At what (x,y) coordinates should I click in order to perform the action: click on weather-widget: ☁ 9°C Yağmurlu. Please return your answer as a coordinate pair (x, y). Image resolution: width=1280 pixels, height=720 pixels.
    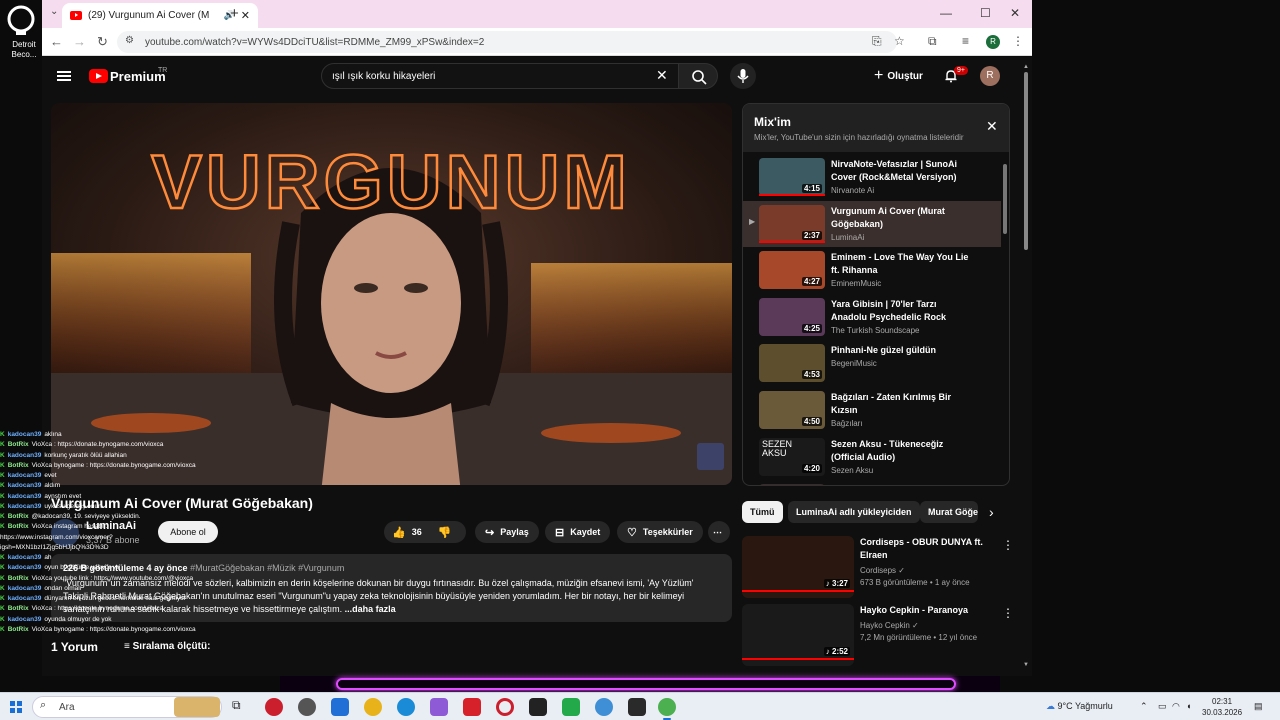
    Looking at the image, I should click on (1079, 706).